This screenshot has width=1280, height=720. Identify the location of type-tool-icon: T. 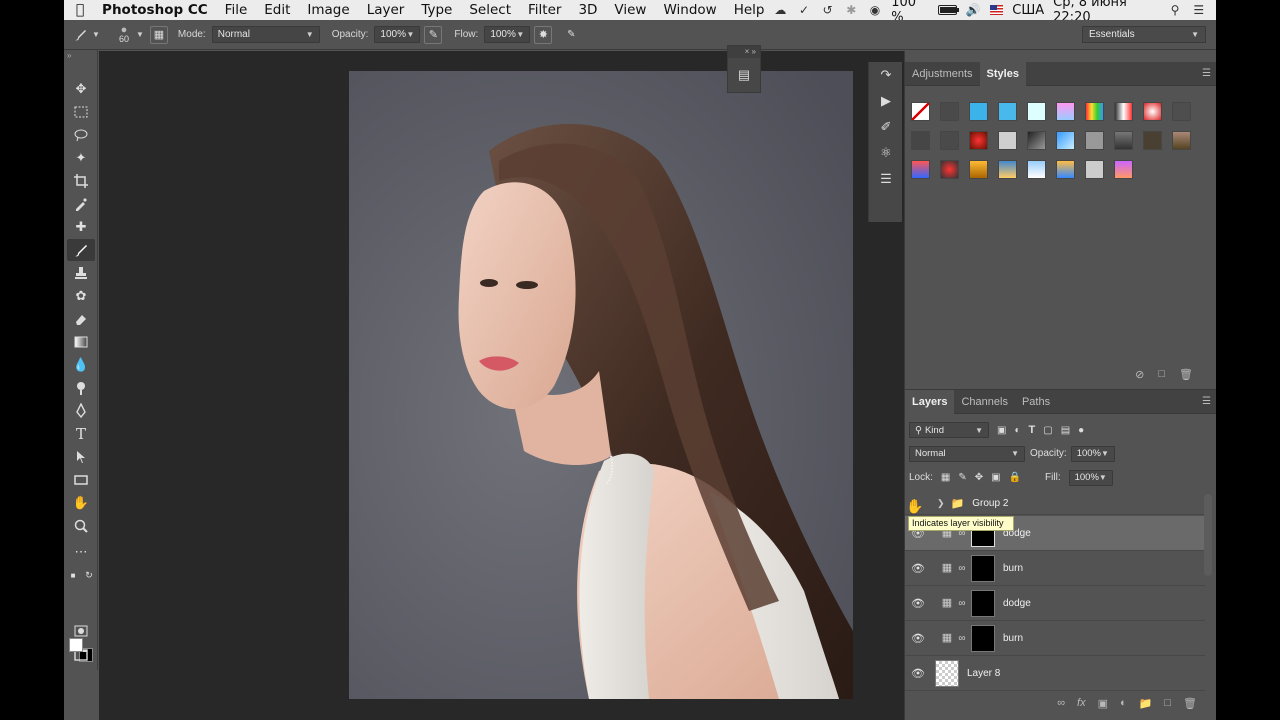
(81, 434).